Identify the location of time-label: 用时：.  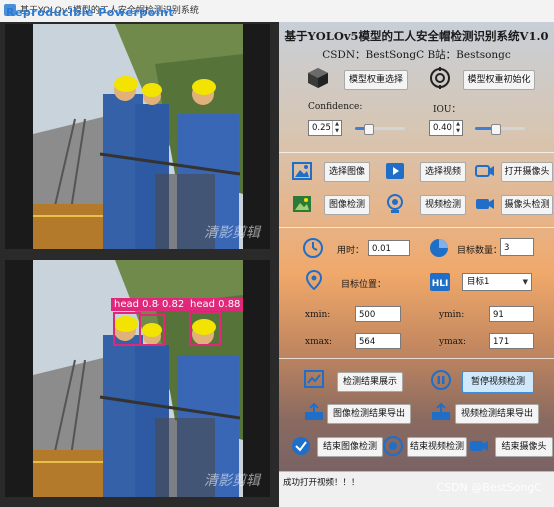
(351, 251).